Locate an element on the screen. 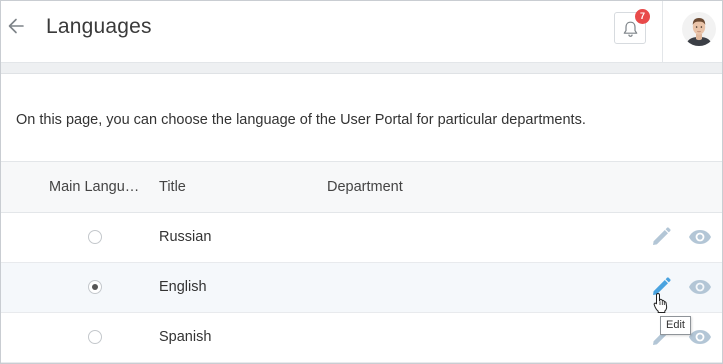  language-title: Russian is located at coordinates (185, 237).